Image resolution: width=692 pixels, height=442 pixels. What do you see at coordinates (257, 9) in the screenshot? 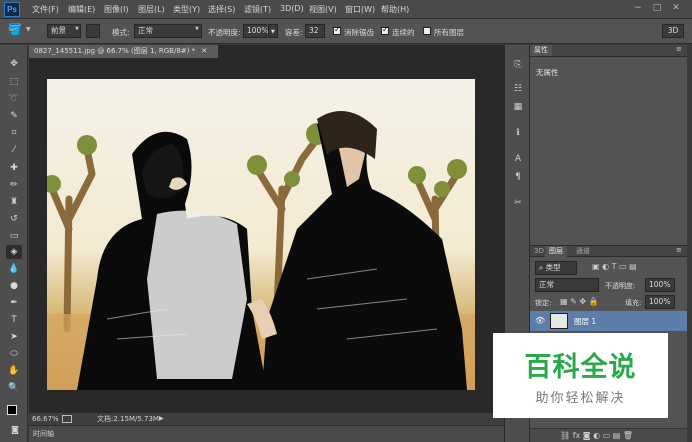
I see `menu-filter: 滤镜(T)` at bounding box center [257, 9].